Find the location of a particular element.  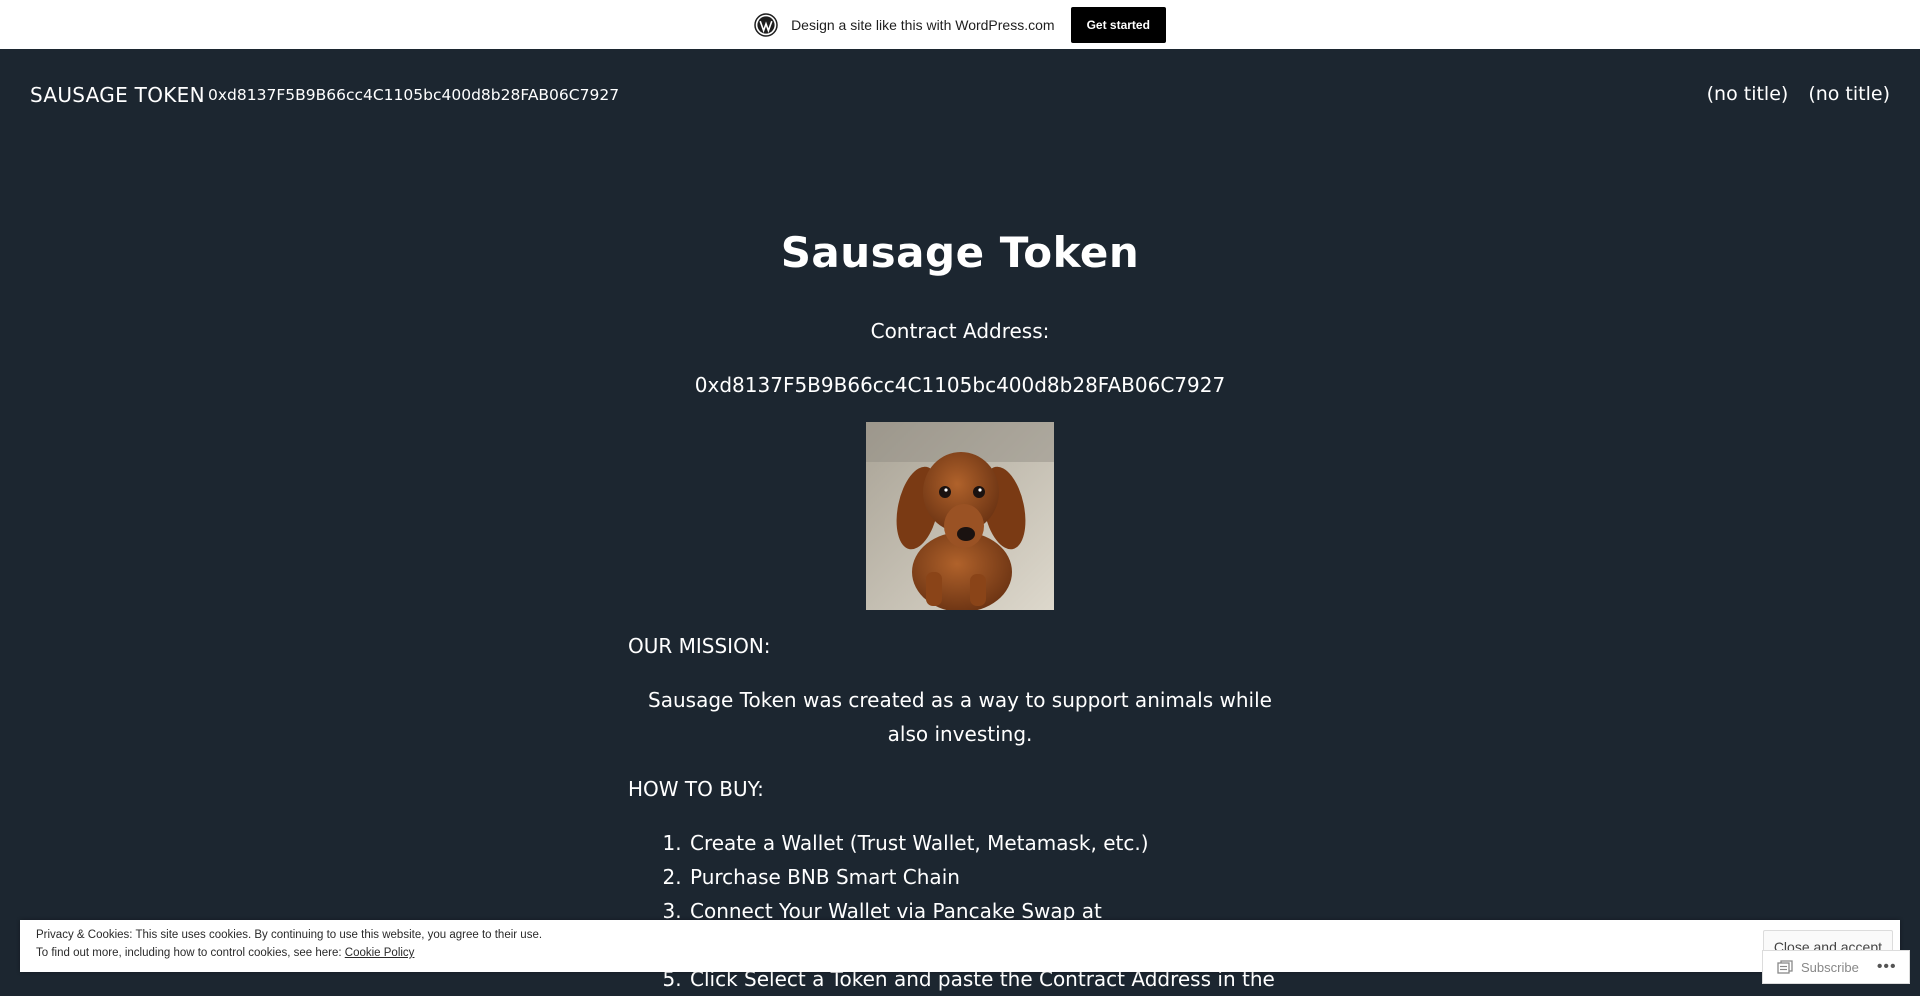

page-title: Sausage Token is located at coordinates (960, 252).